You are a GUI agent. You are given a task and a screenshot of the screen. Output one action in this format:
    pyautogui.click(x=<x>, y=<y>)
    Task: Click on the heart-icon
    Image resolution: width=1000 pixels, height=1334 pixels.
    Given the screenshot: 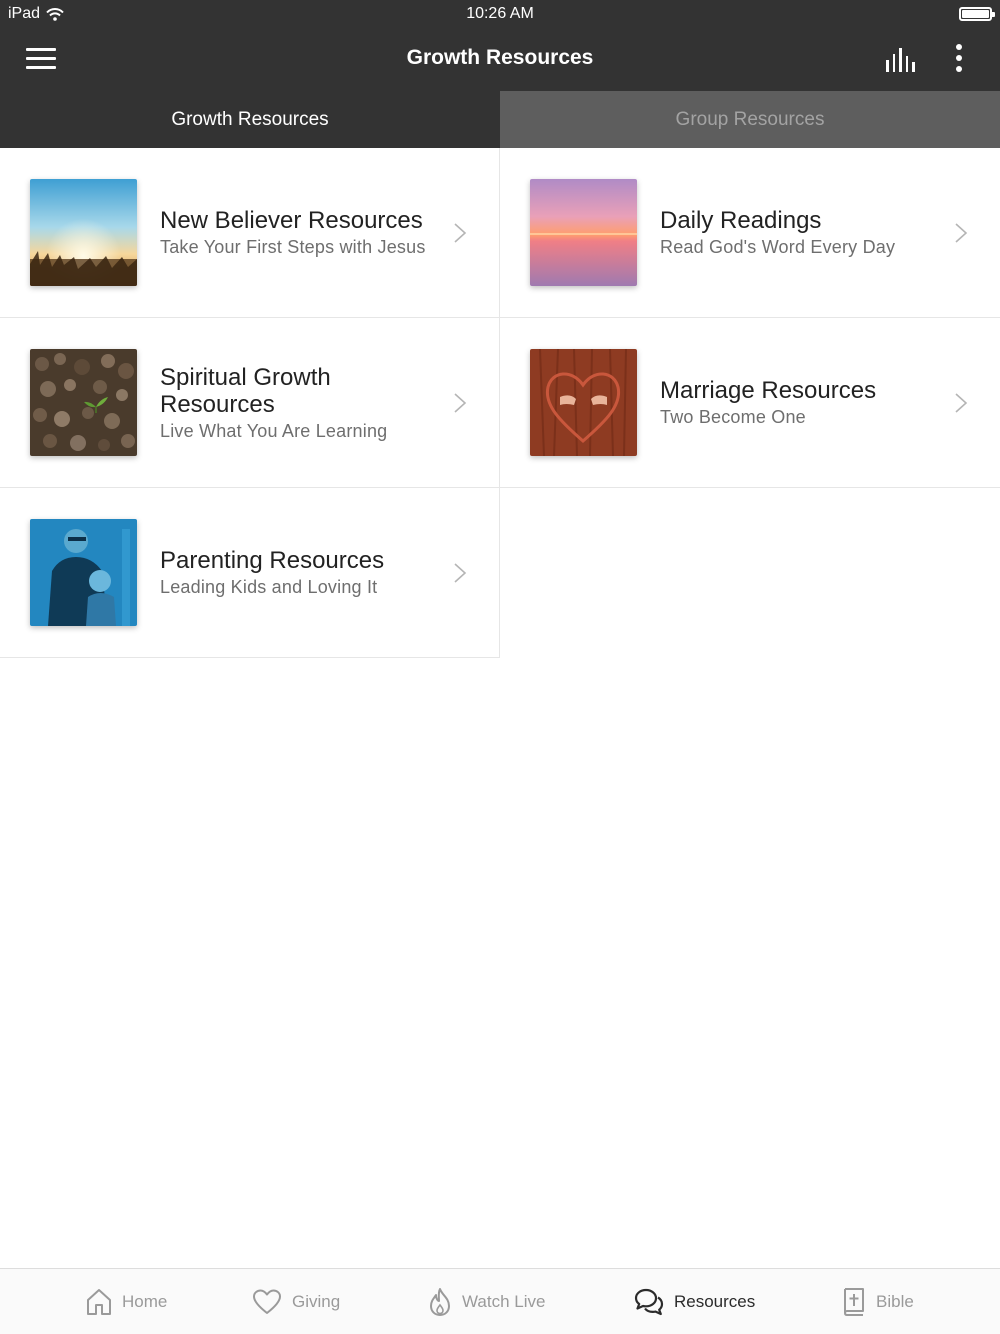 What is the action you would take?
    pyautogui.click(x=267, y=1301)
    